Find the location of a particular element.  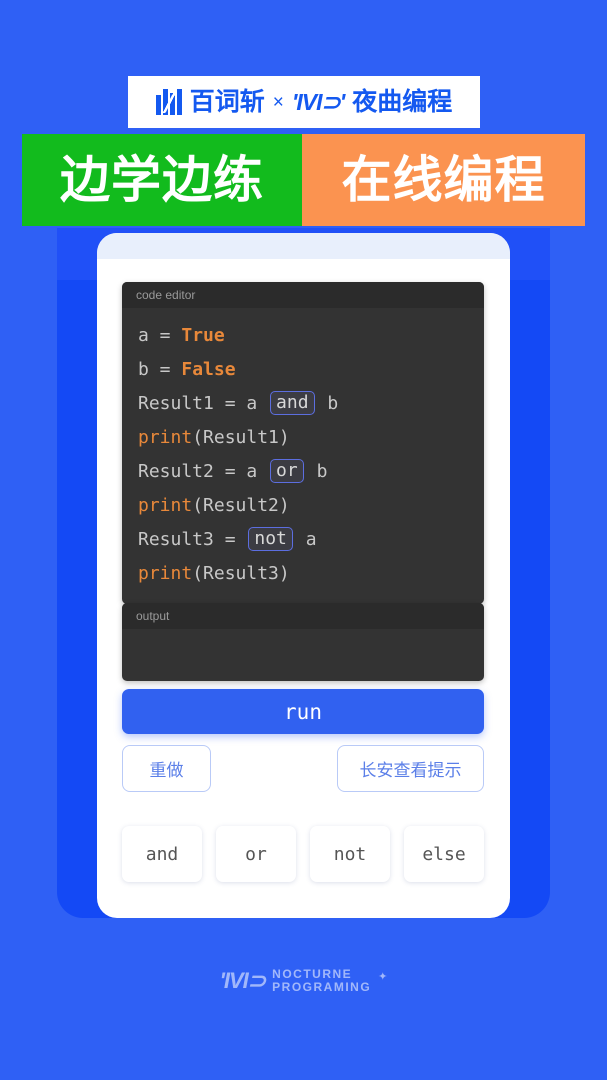

code-token: (Result3) is located at coordinates (241, 573).